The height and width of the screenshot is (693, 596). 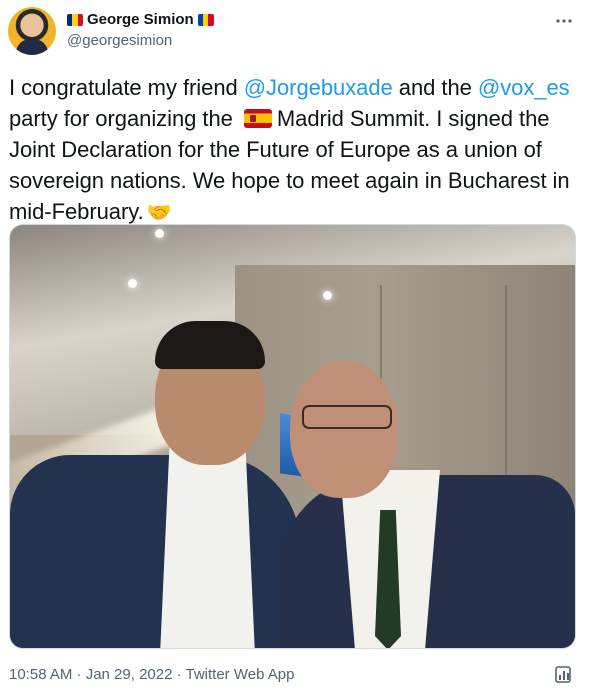 I want to click on photo-person-right-head, so click(x=344, y=429).